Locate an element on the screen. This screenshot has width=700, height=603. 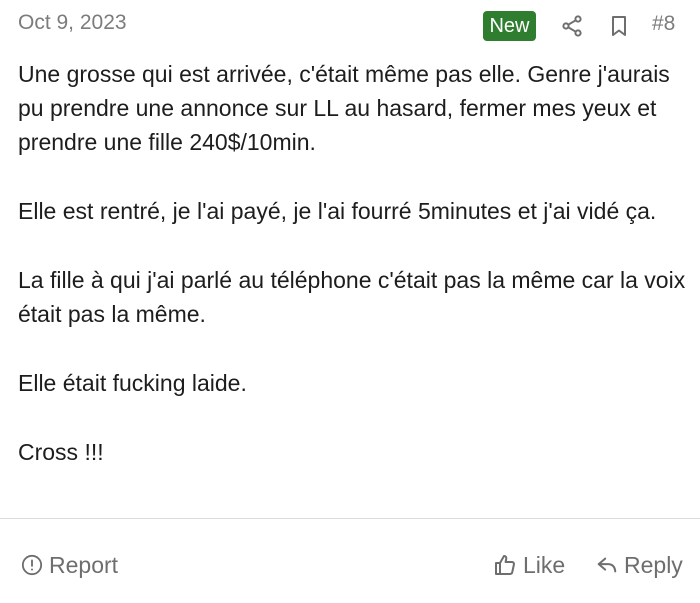
reply-arrow-icon is located at coordinates (607, 565).